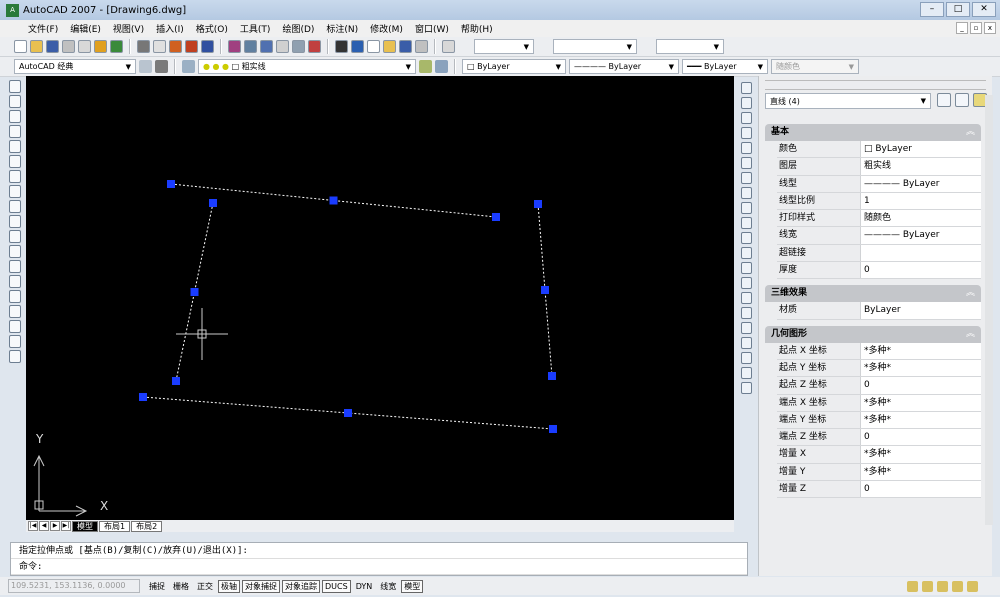  Describe the element at coordinates (921, 253) in the screenshot. I see `property-value` at that location.